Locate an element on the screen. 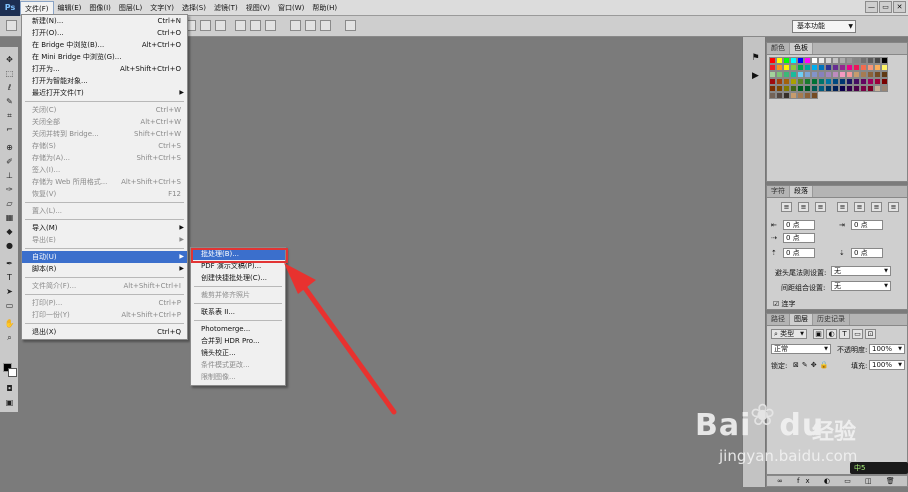 The width and height of the screenshot is (908, 492). screen-mode-icon: ▣ is located at coordinates (9, 402).